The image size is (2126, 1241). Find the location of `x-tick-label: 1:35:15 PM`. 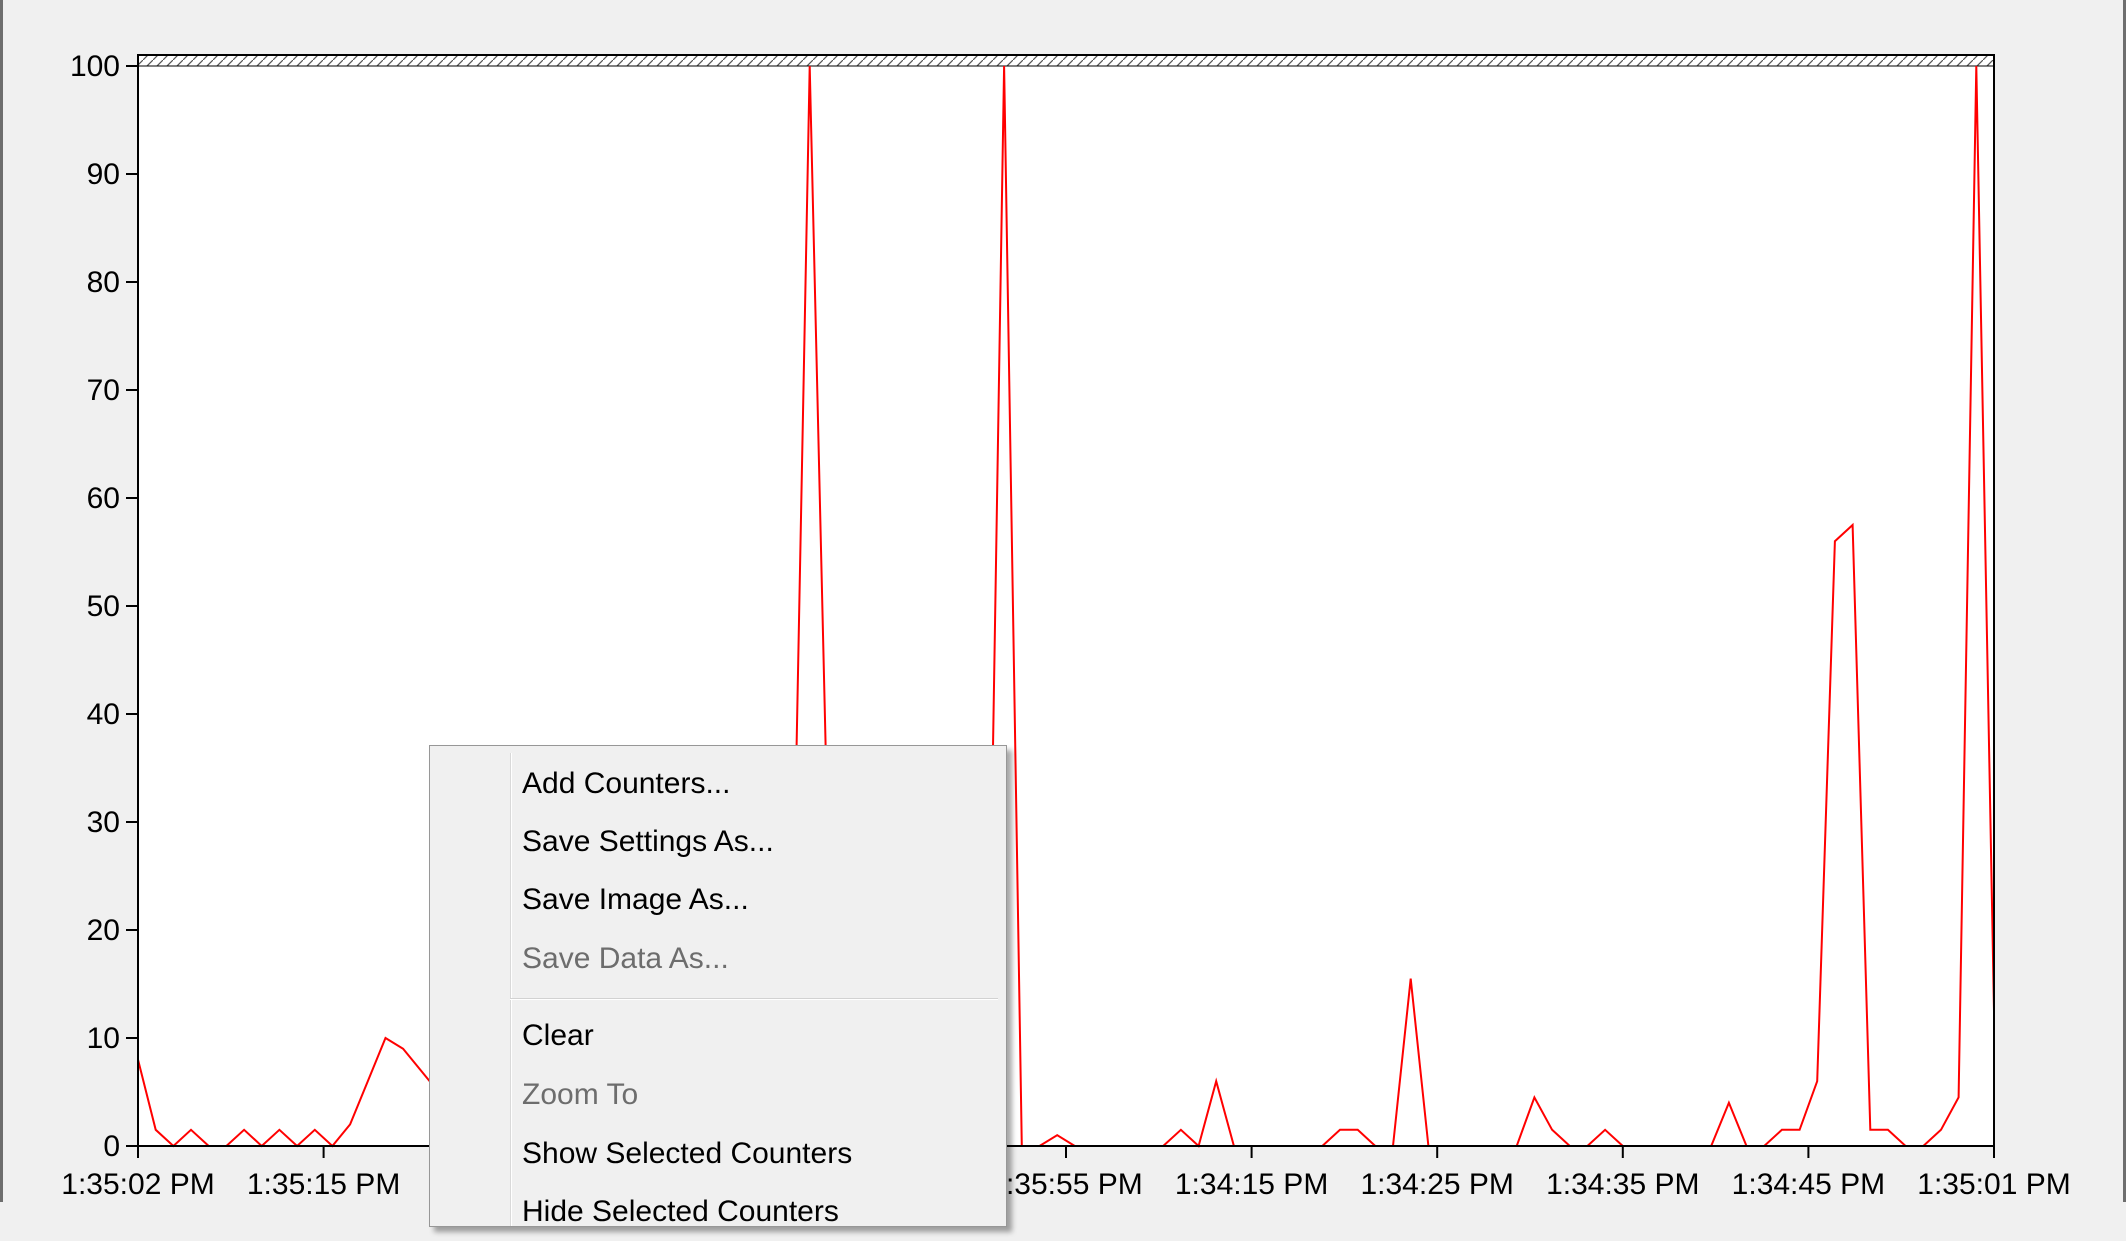

x-tick-label: 1:35:15 PM is located at coordinates (323, 1184).